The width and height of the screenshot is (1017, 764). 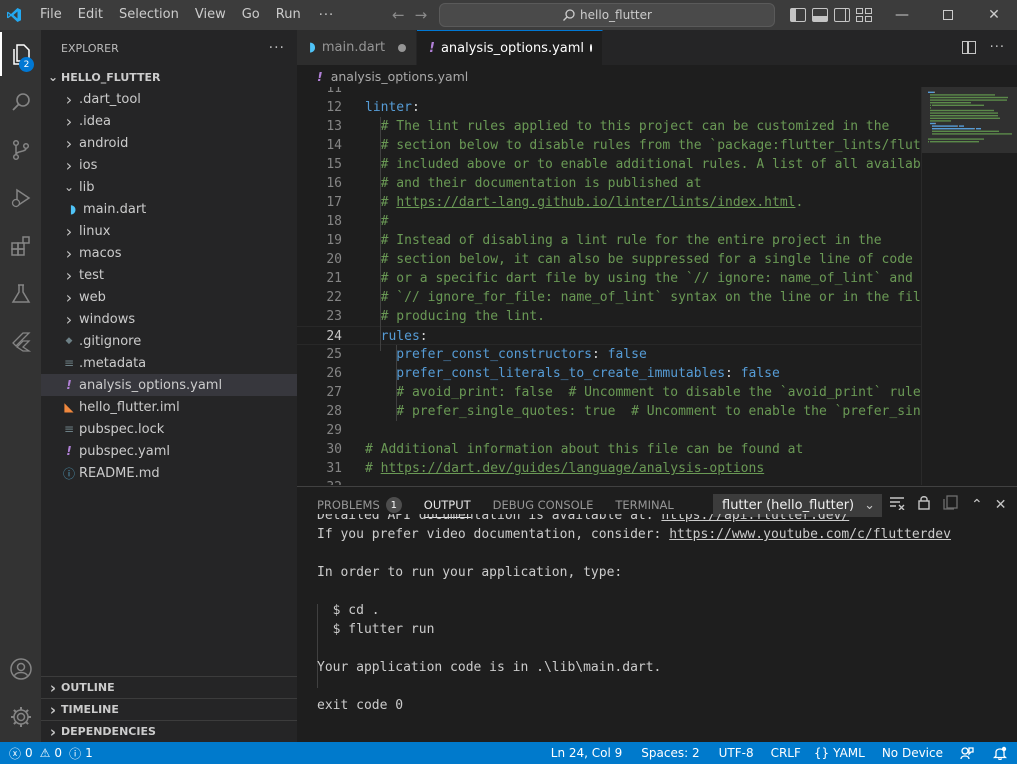 What do you see at coordinates (357, 47) in the screenshot?
I see `tab-main-dart: ◗ main.dart` at bounding box center [357, 47].